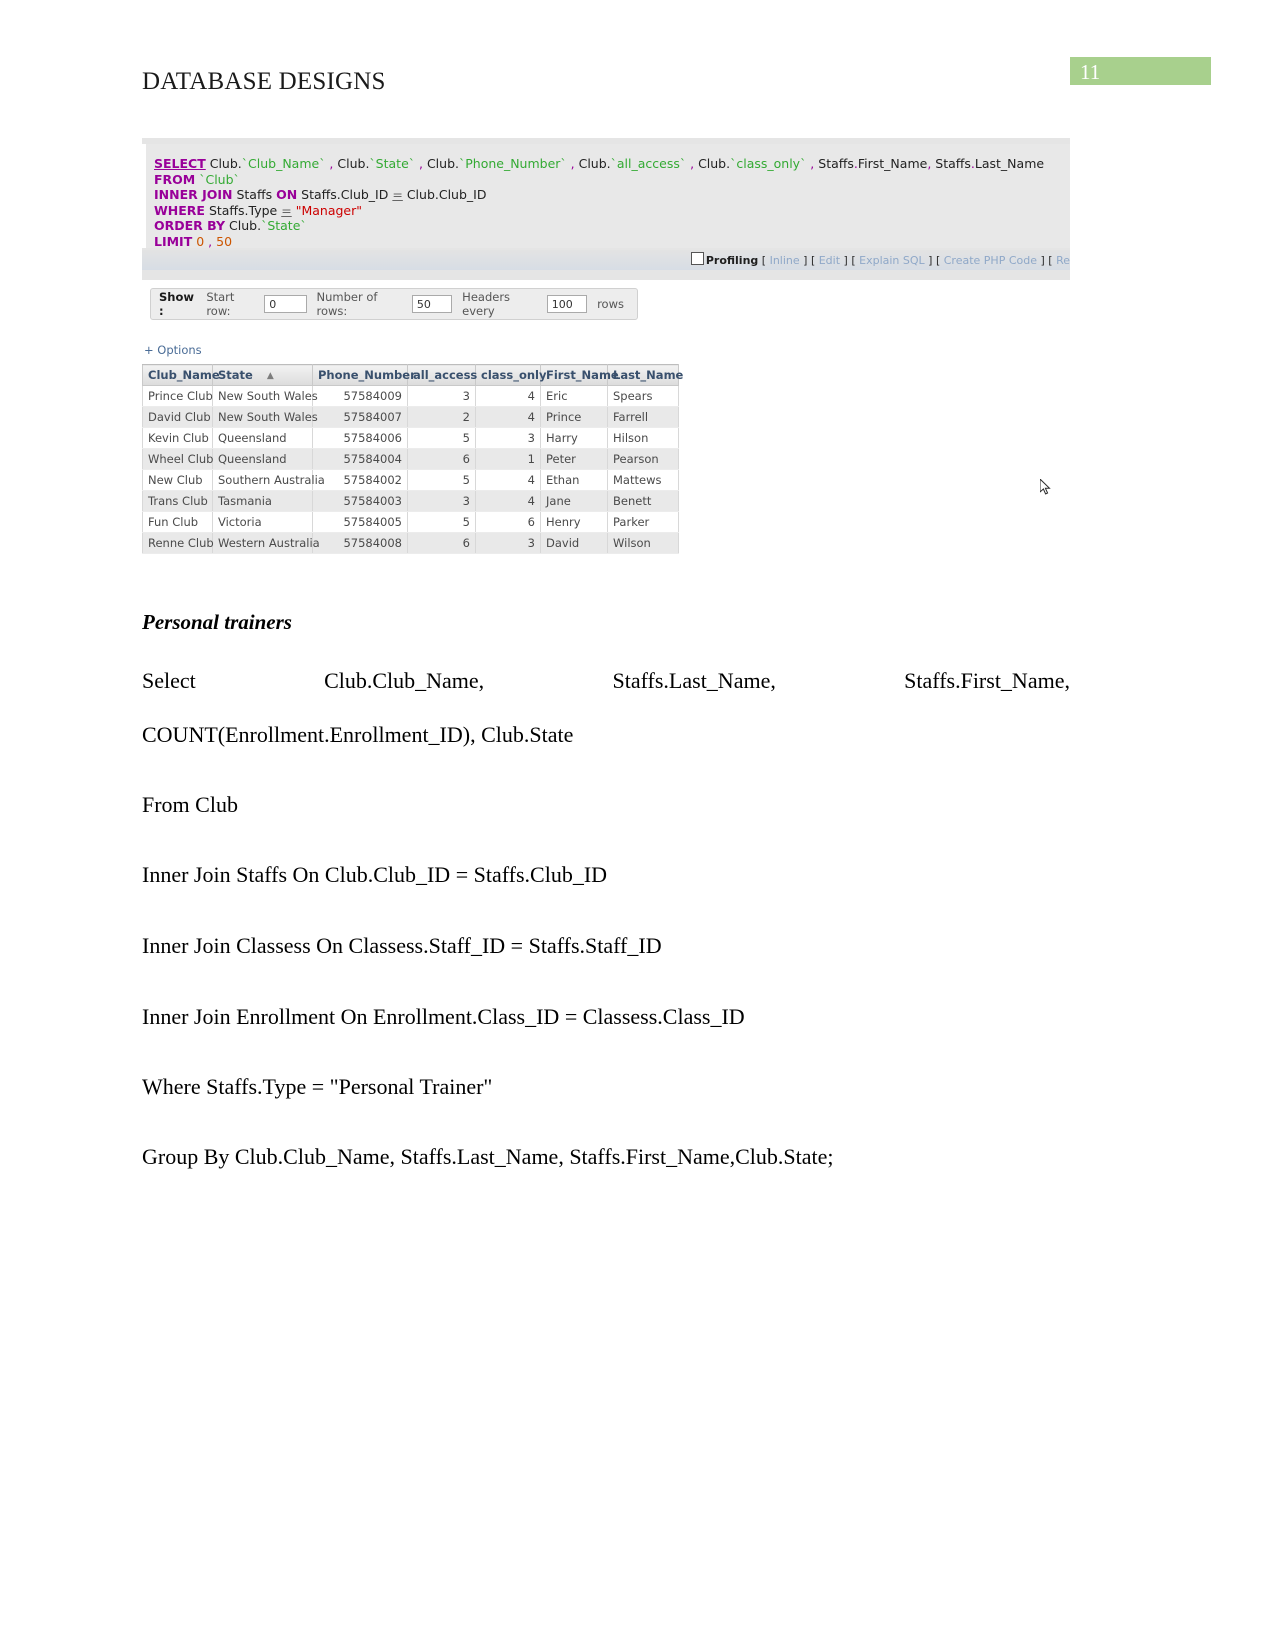 This screenshot has width=1275, height=1651. I want to click on cell-first-name: Prince, so click(574, 417).